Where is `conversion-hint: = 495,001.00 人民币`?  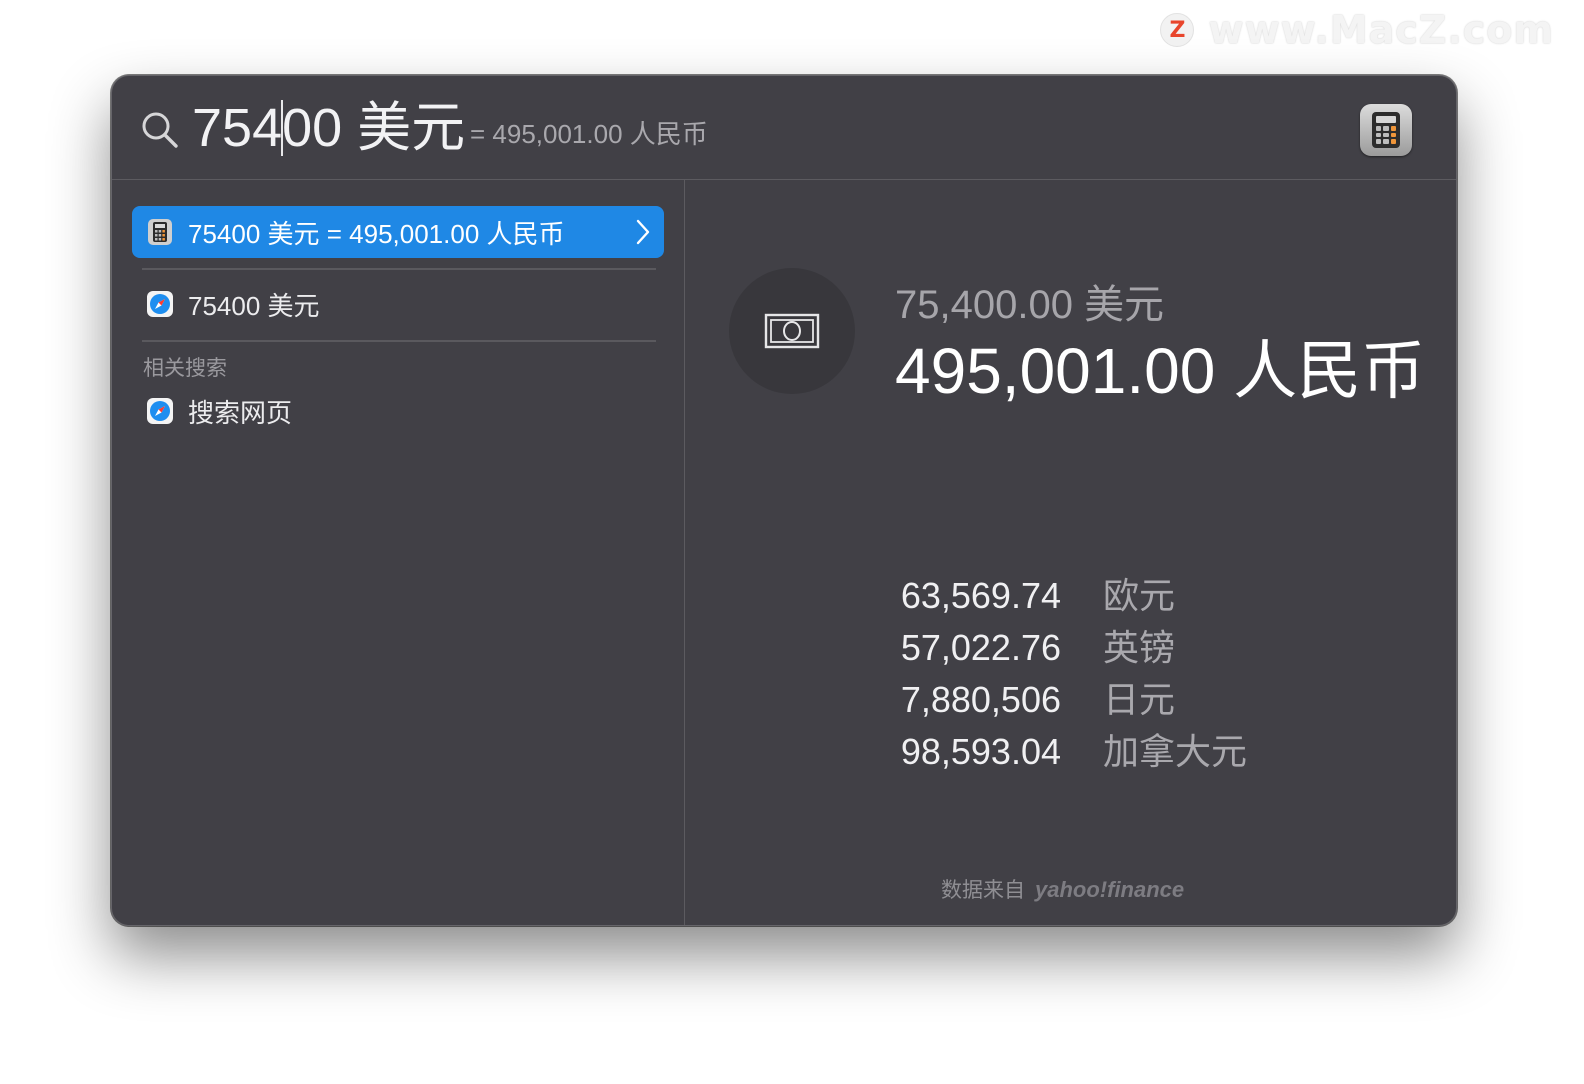
conversion-hint: = 495,001.00 人民币 is located at coordinates (589, 134).